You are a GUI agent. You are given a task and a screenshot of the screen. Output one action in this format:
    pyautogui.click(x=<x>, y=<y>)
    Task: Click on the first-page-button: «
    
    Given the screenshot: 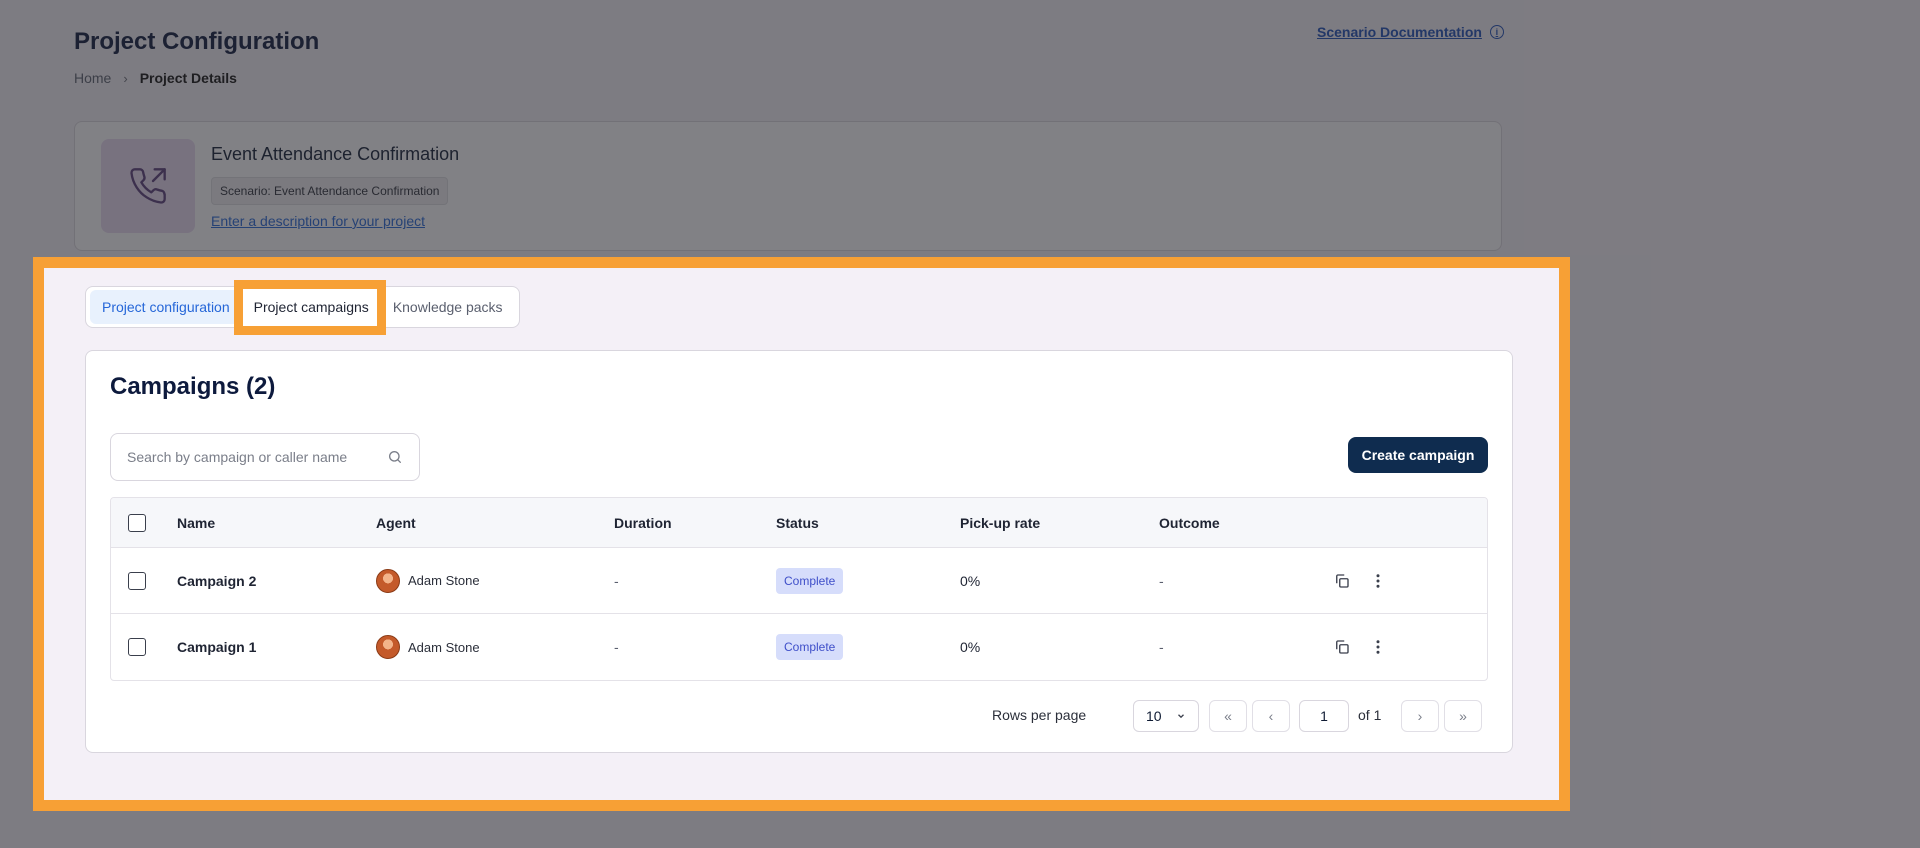 What is the action you would take?
    pyautogui.click(x=1228, y=716)
    